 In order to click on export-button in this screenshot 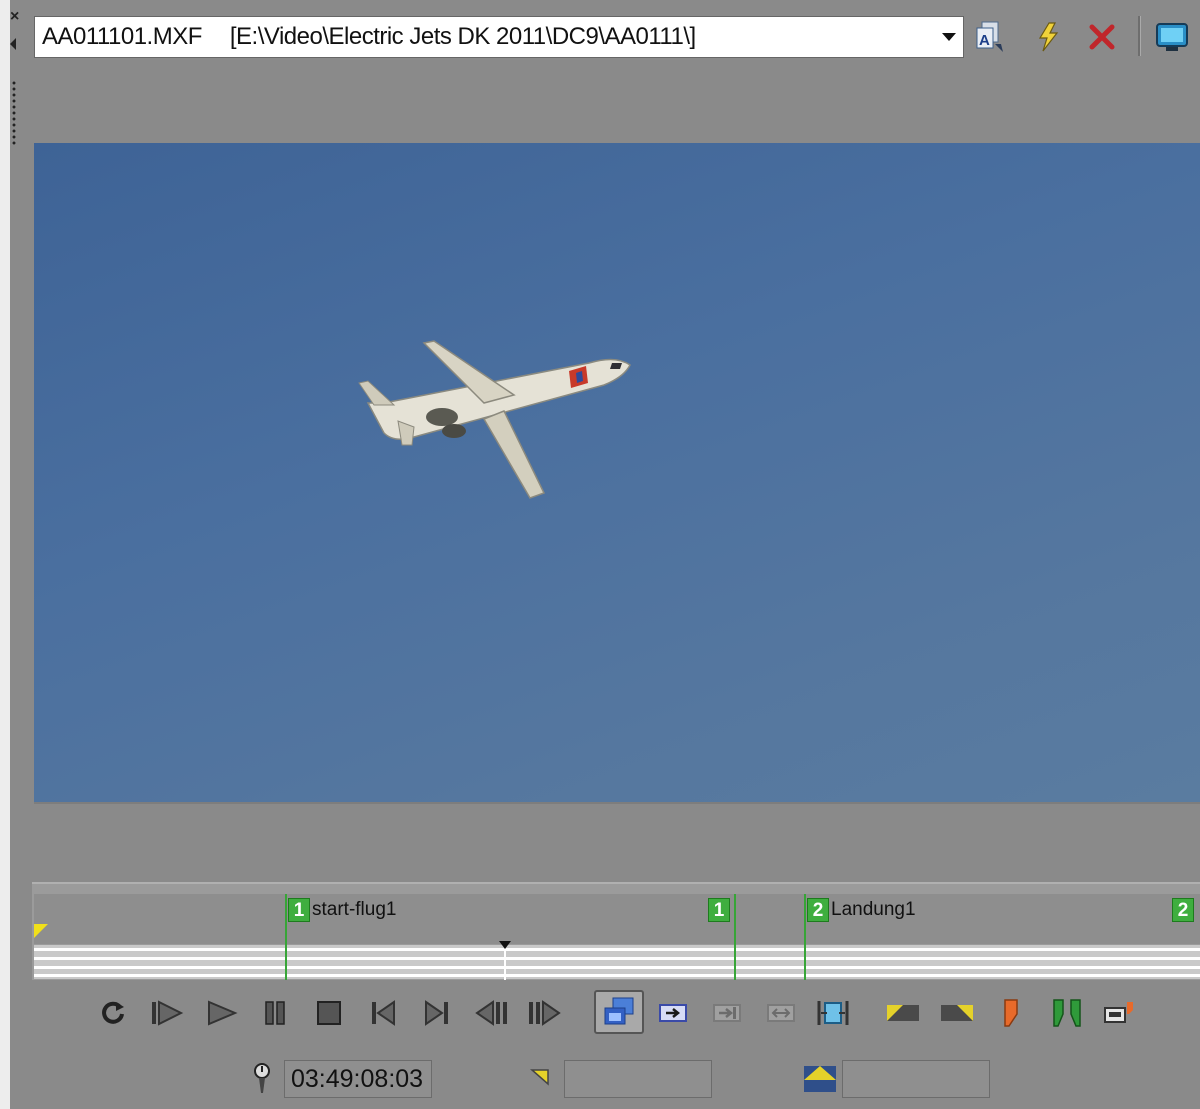, I will do `click(1119, 1013)`.